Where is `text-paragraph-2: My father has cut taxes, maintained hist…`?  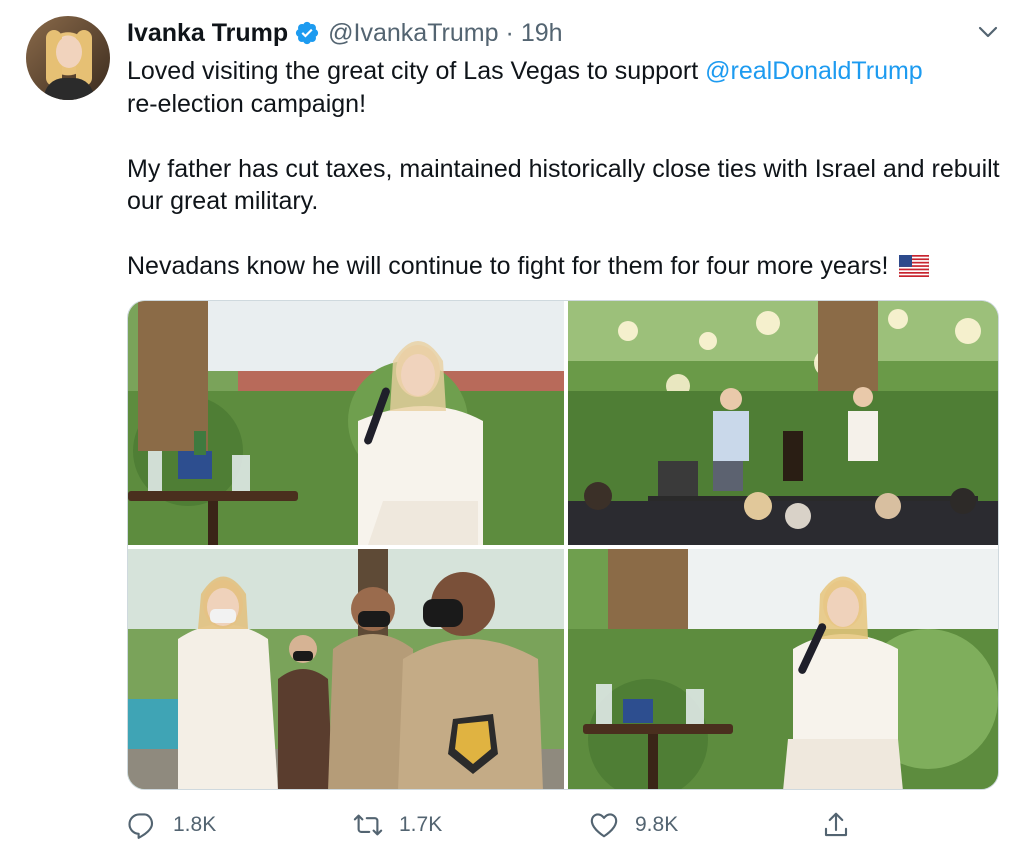 text-paragraph-2: My father has cut taxes, maintained hist… is located at coordinates (563, 185).